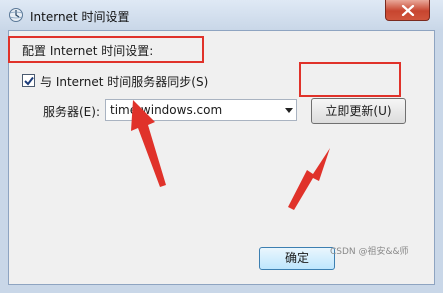 This screenshot has width=443, height=293. What do you see at coordinates (148, 143) in the screenshot?
I see `arrow-to-server-icon` at bounding box center [148, 143].